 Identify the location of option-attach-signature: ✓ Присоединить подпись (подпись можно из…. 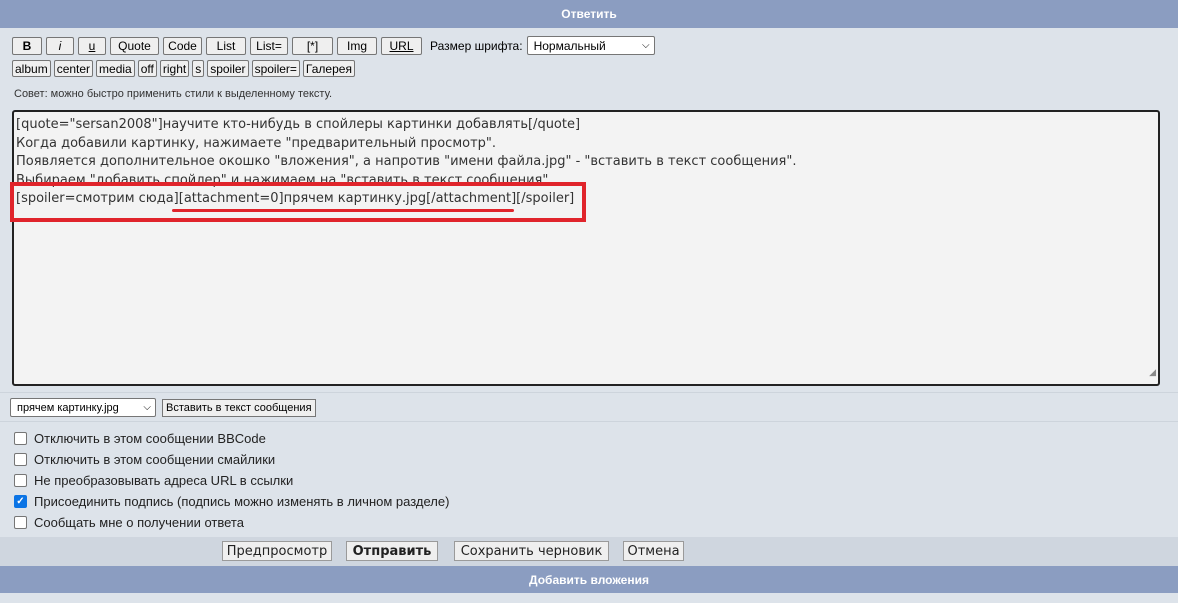
(231, 501).